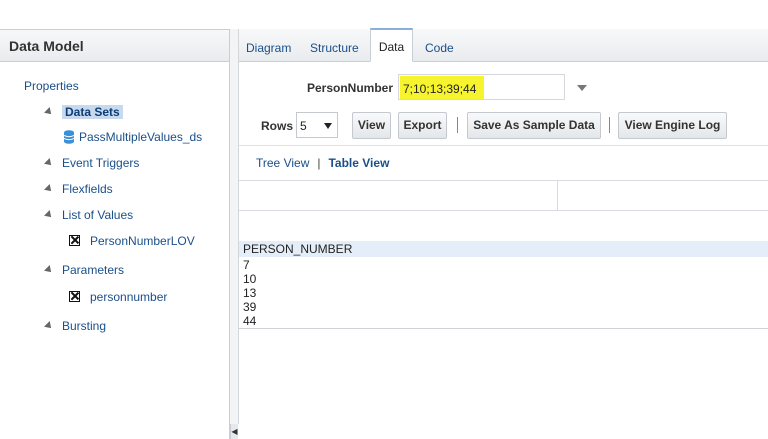  I want to click on tree-item-label: Parameters, so click(93, 270).